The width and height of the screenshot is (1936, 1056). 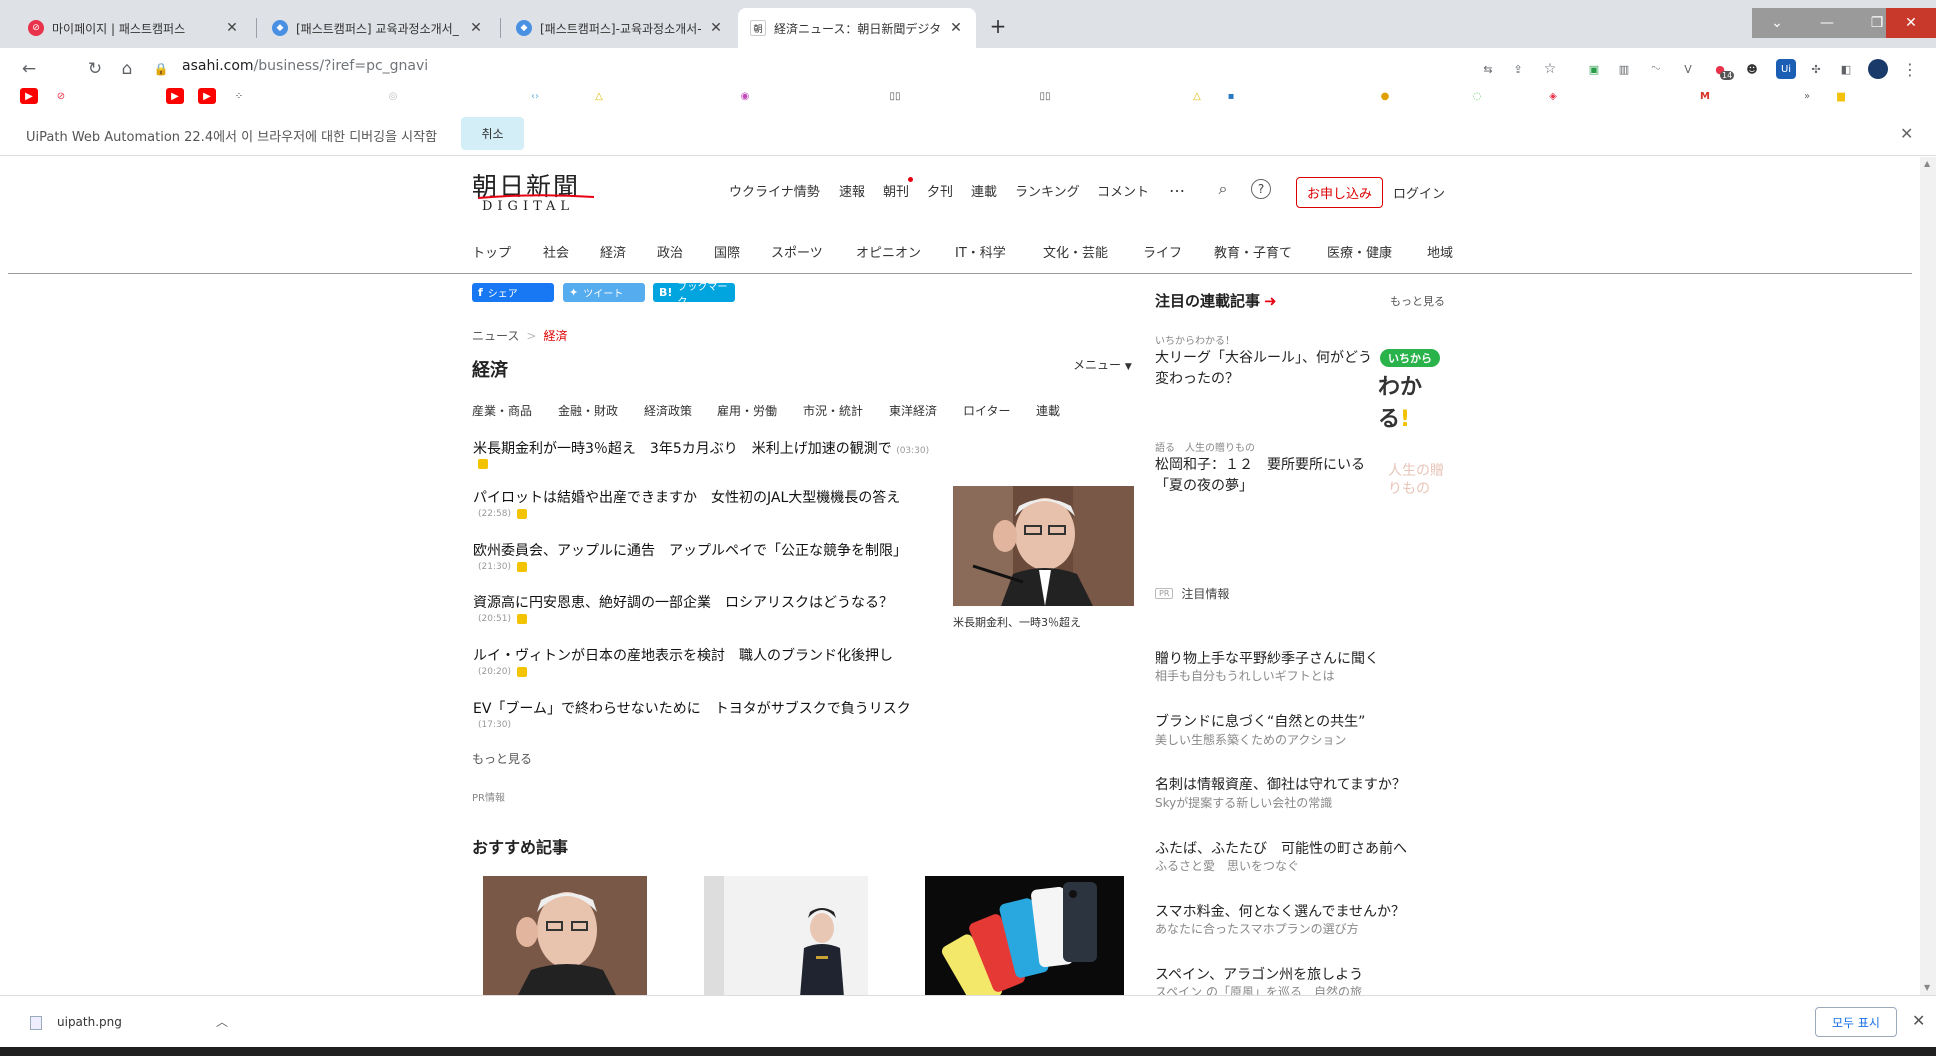 I want to click on nav-ranking: ランキング, so click(x=1047, y=190).